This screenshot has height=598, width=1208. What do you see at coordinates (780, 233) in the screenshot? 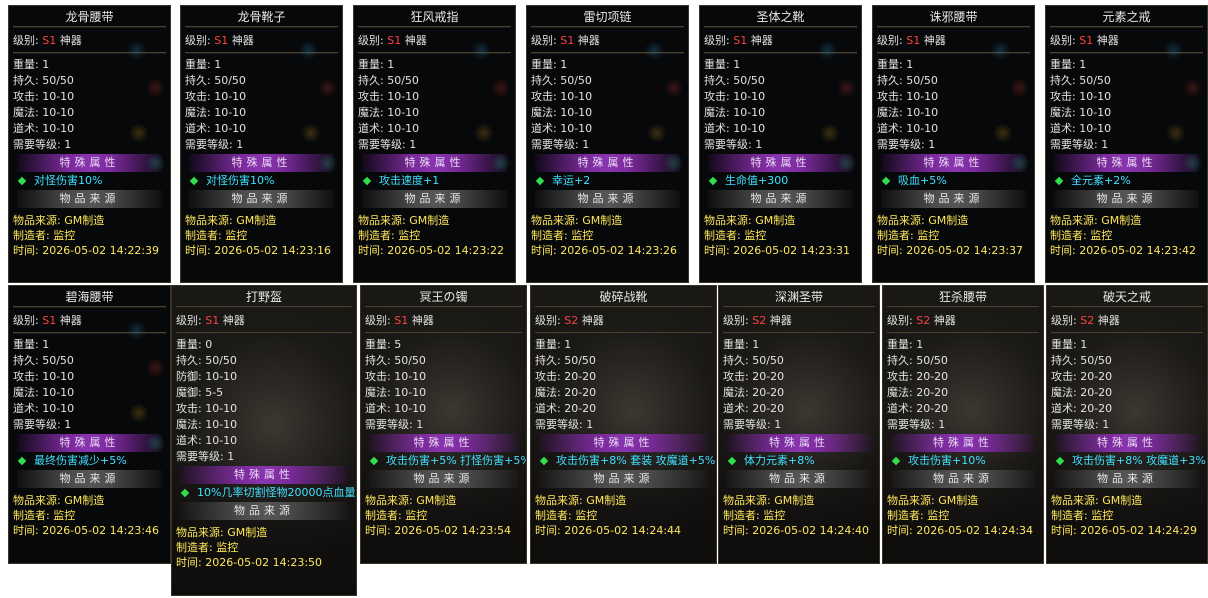
I see `item-origin: 物品来源: GM制造 制造者: 监控 时间: 2026-05-02 14:23:31` at bounding box center [780, 233].